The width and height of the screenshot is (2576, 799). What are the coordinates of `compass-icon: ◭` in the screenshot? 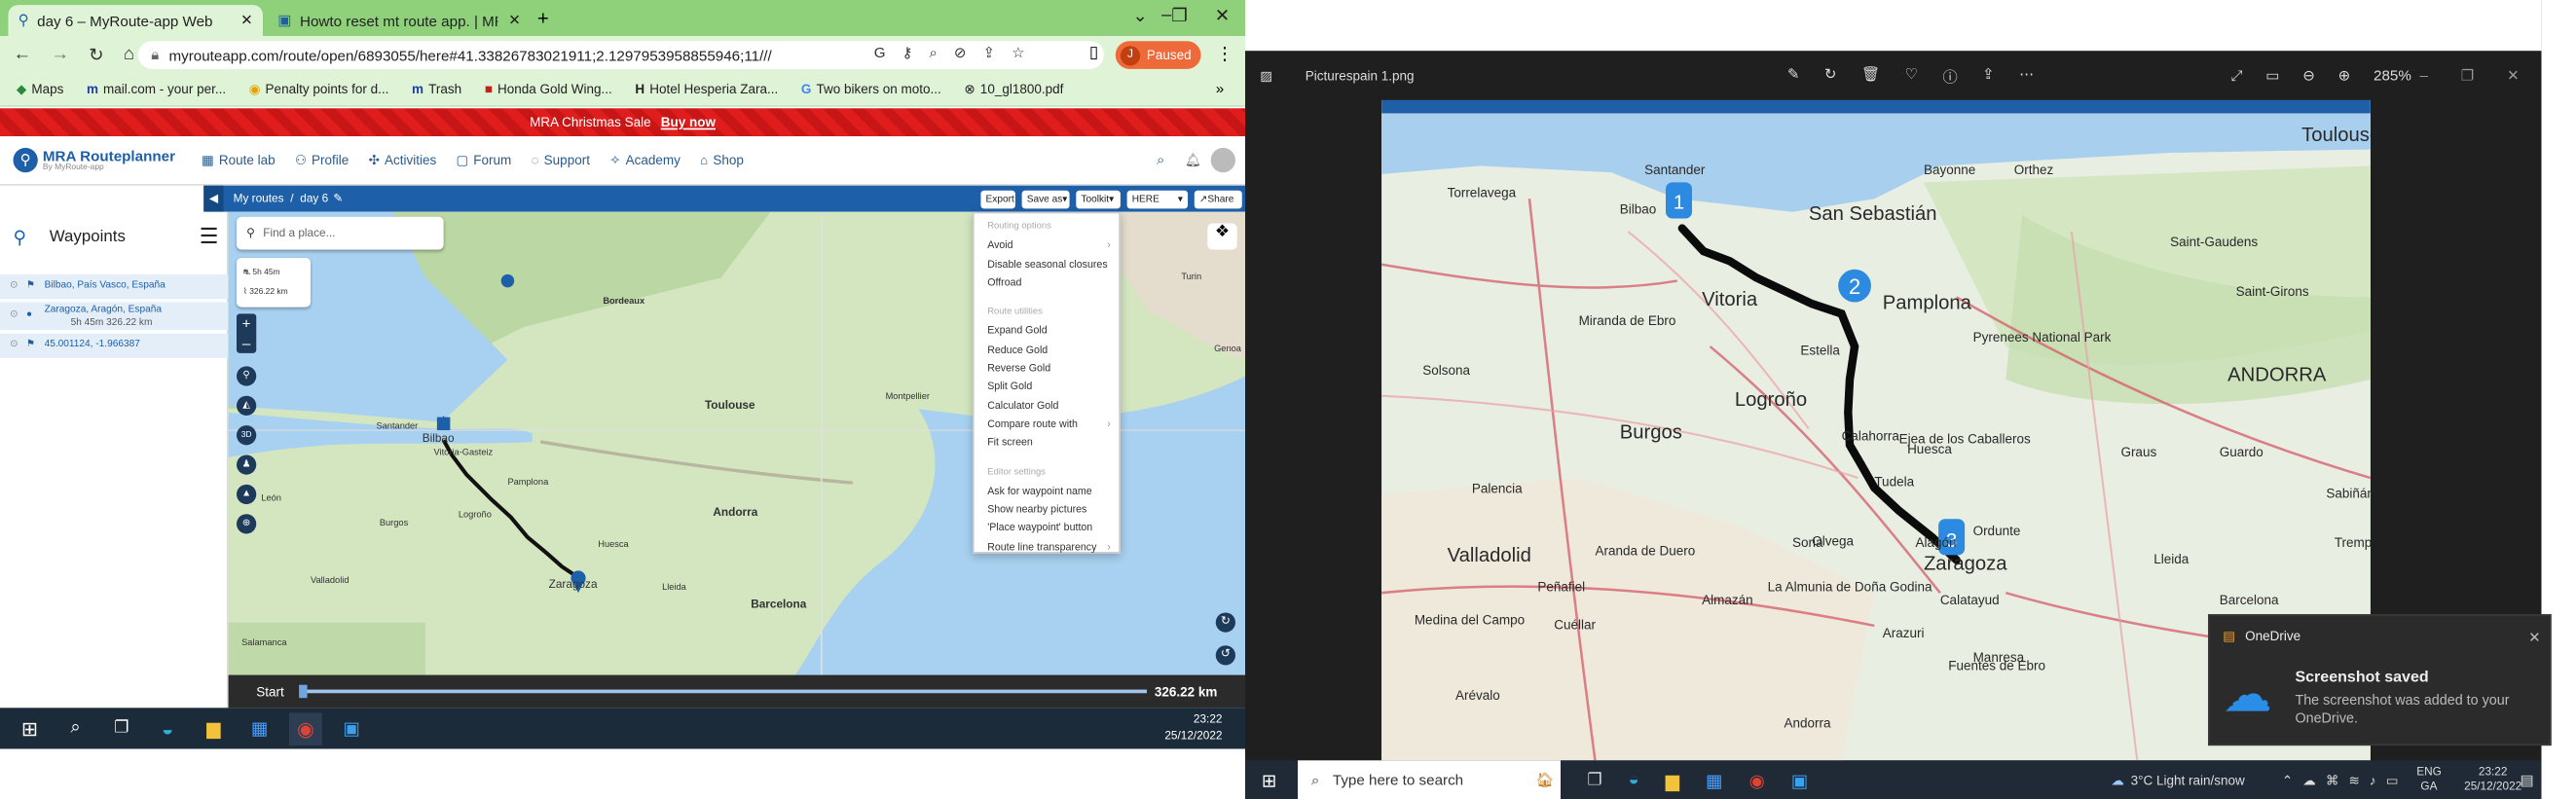 It's located at (247, 405).